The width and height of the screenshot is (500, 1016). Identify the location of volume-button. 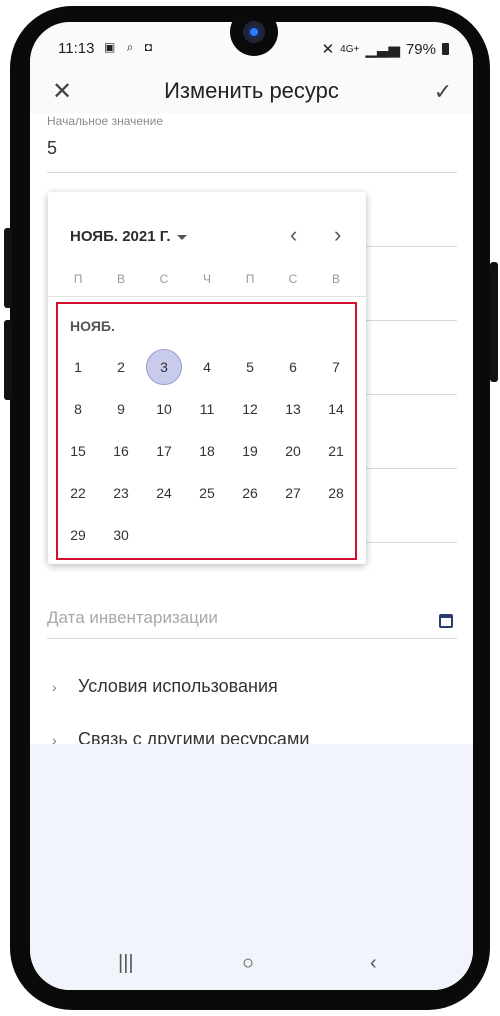
(8, 268).